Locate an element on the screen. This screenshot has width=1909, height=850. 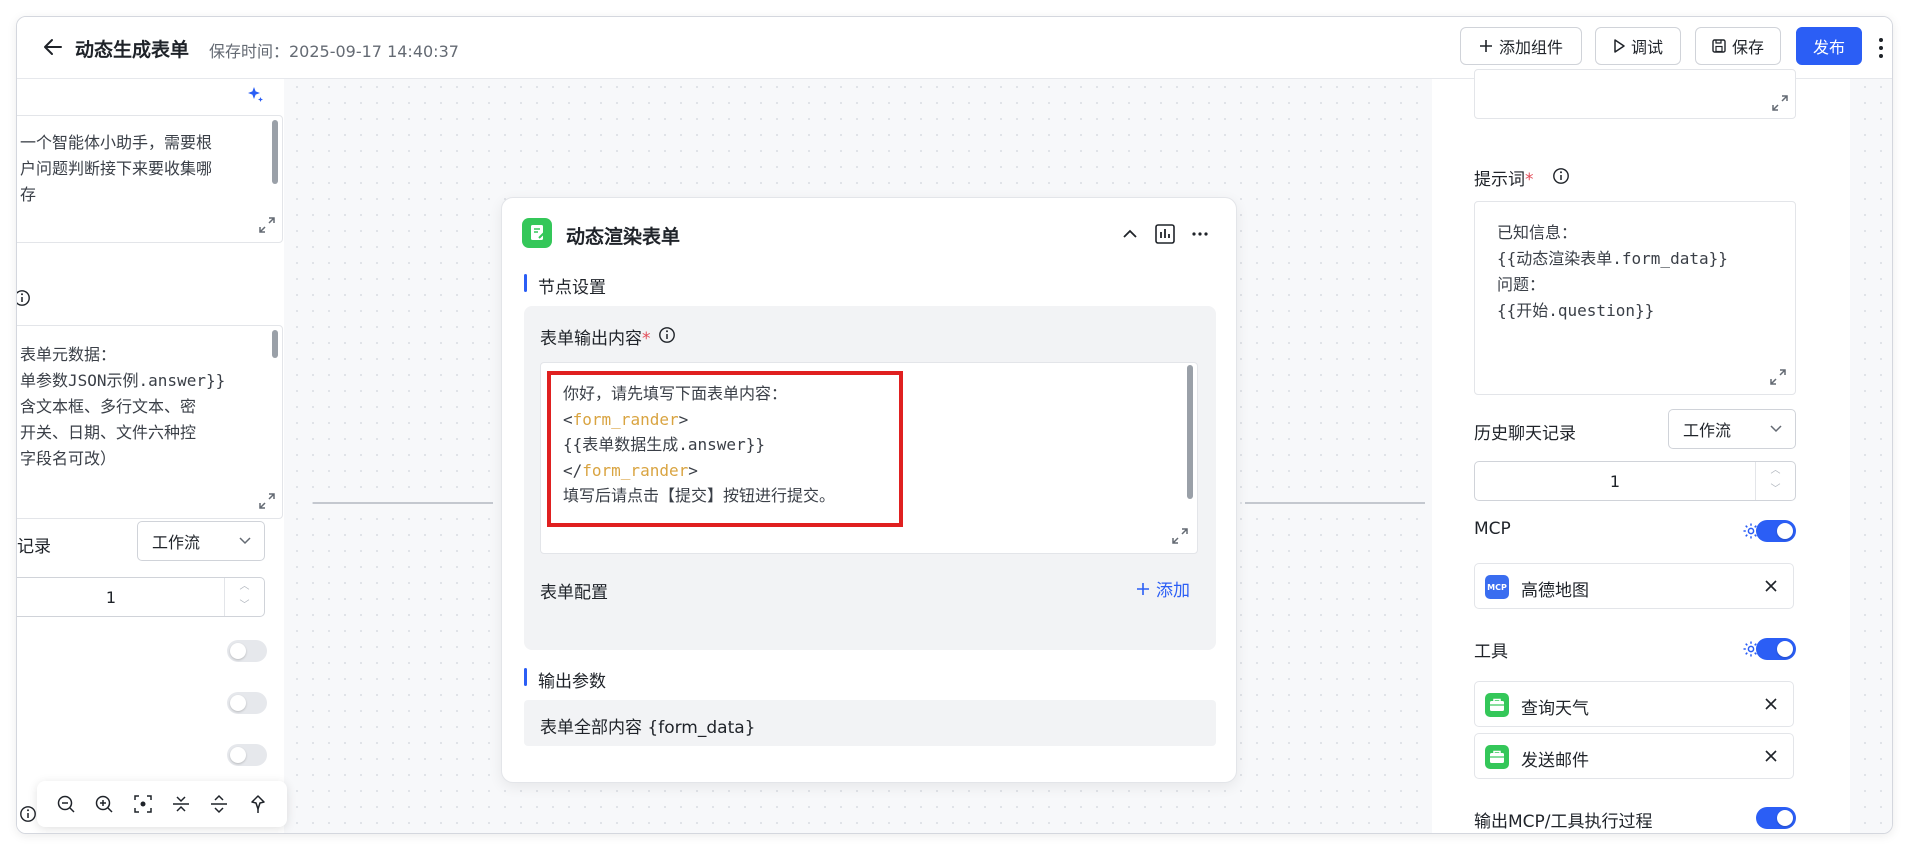
mcp-label: MCP is located at coordinates (1492, 529).